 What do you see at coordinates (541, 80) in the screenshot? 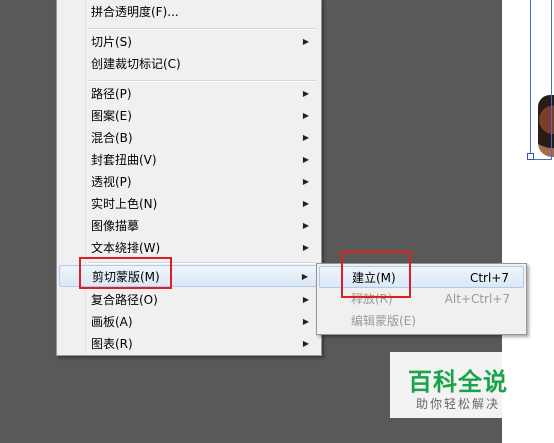
I see `selection-bounding-box` at bounding box center [541, 80].